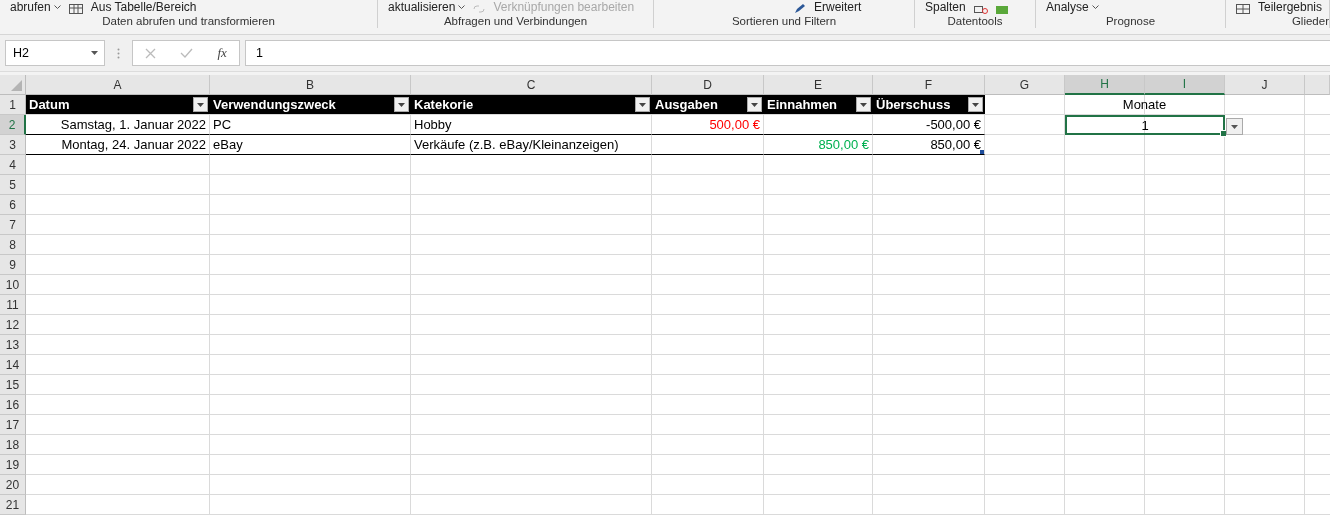 This screenshot has height=528, width=1330. What do you see at coordinates (13, 365) in the screenshot?
I see `row-header: 14` at bounding box center [13, 365].